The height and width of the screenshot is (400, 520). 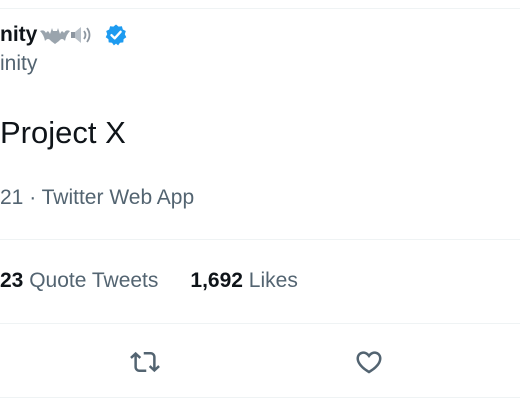 I want to click on retweet-button, so click(x=145, y=362).